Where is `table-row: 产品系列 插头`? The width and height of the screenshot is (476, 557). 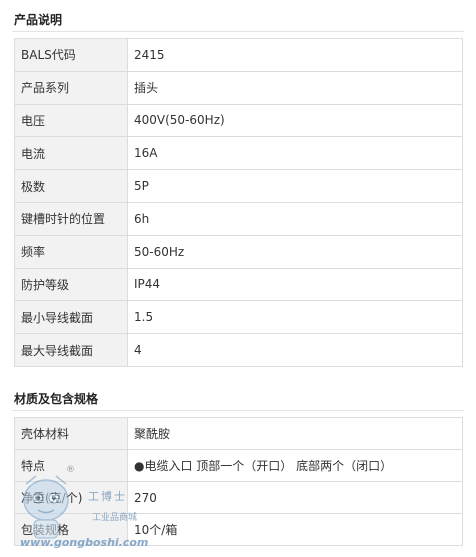
table-row: 产品系列 插头 is located at coordinates (238, 87).